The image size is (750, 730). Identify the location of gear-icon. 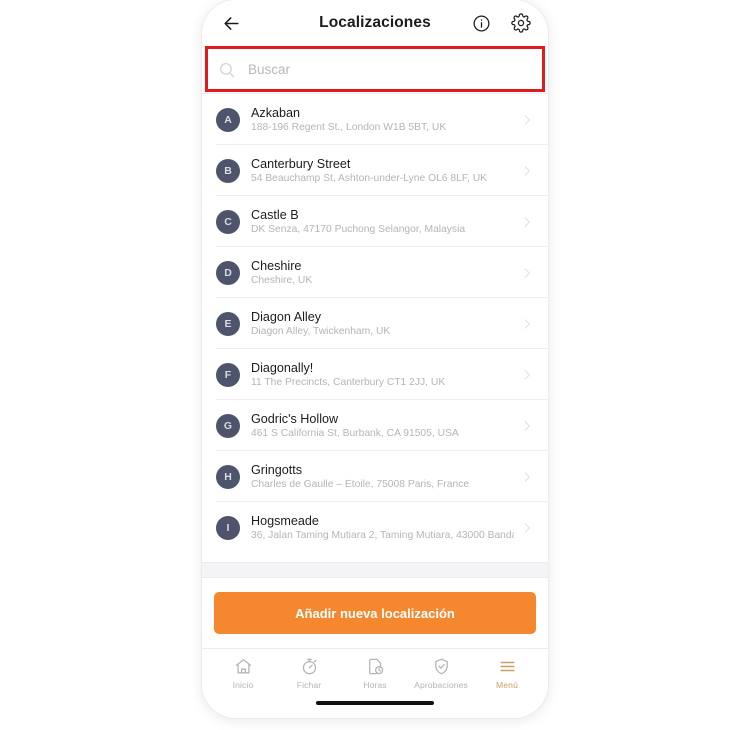
(521, 23).